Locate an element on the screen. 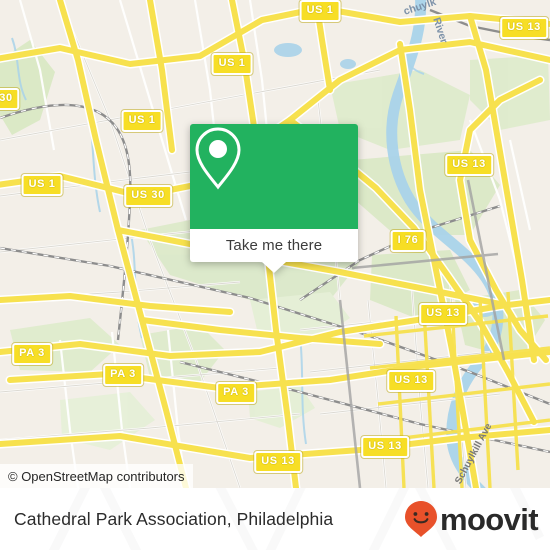 Image resolution: width=550 pixels, height=550 pixels. take-me-there-label: Take me there is located at coordinates (274, 245).